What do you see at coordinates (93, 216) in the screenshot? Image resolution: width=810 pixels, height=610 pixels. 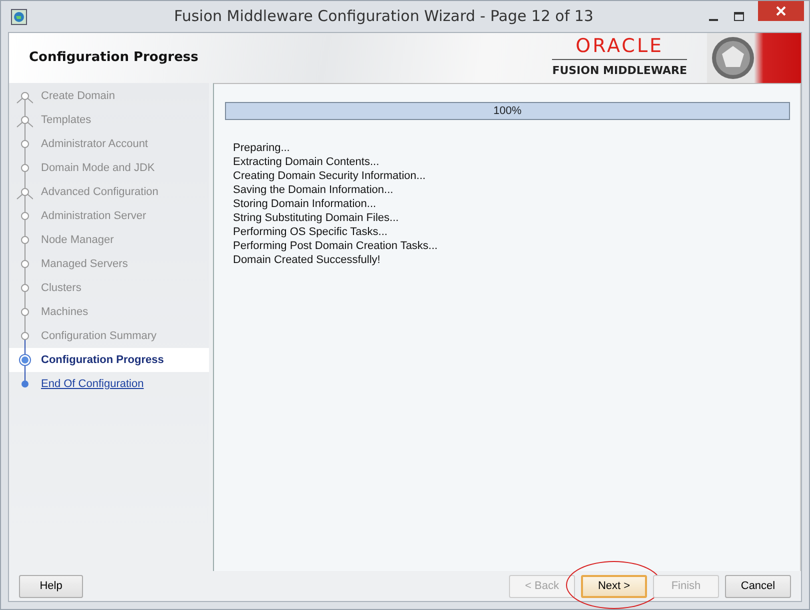 I see `step-link: Administration Server` at bounding box center [93, 216].